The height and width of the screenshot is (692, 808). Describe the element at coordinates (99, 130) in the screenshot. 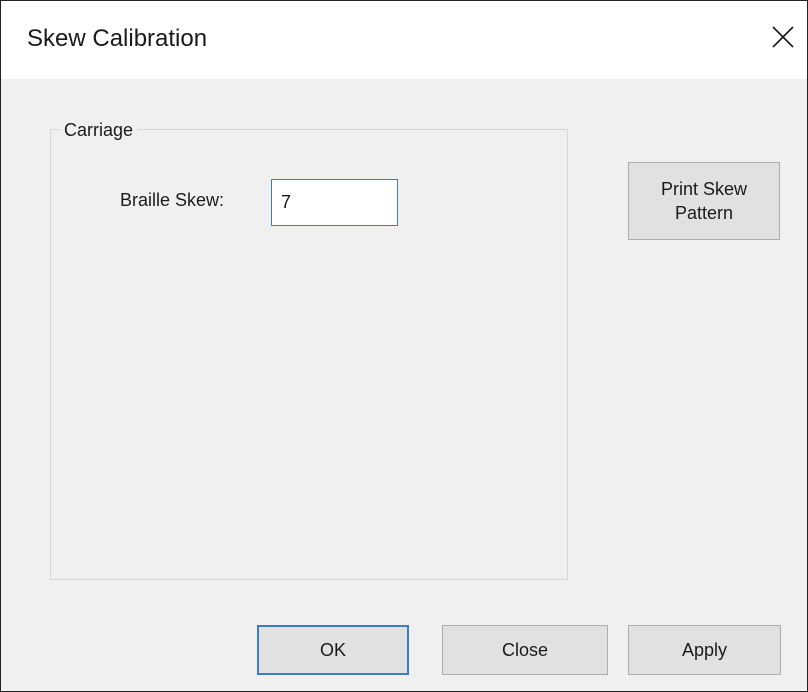

I see `carriage-group-label: Carriage` at that location.